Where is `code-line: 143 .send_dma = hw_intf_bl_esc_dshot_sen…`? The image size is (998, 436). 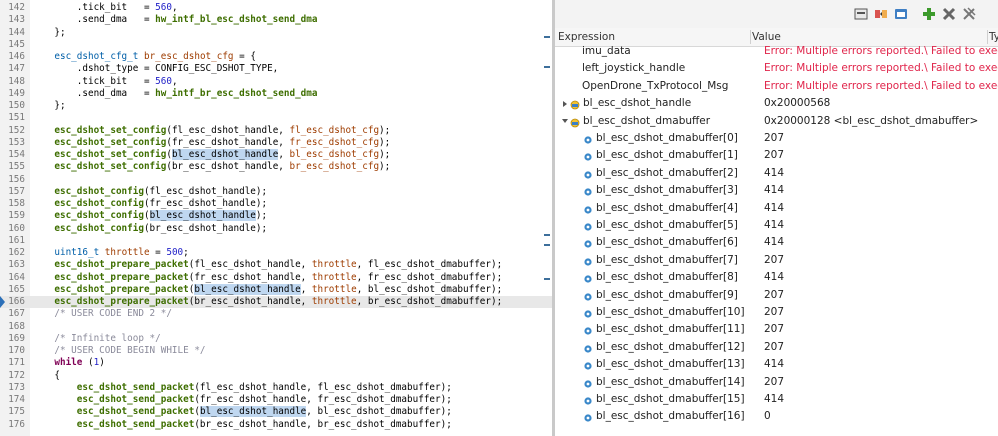
code-line: 143 .send_dma = hw_intf_bl_esc_dshot_sen… is located at coordinates (276, 20).